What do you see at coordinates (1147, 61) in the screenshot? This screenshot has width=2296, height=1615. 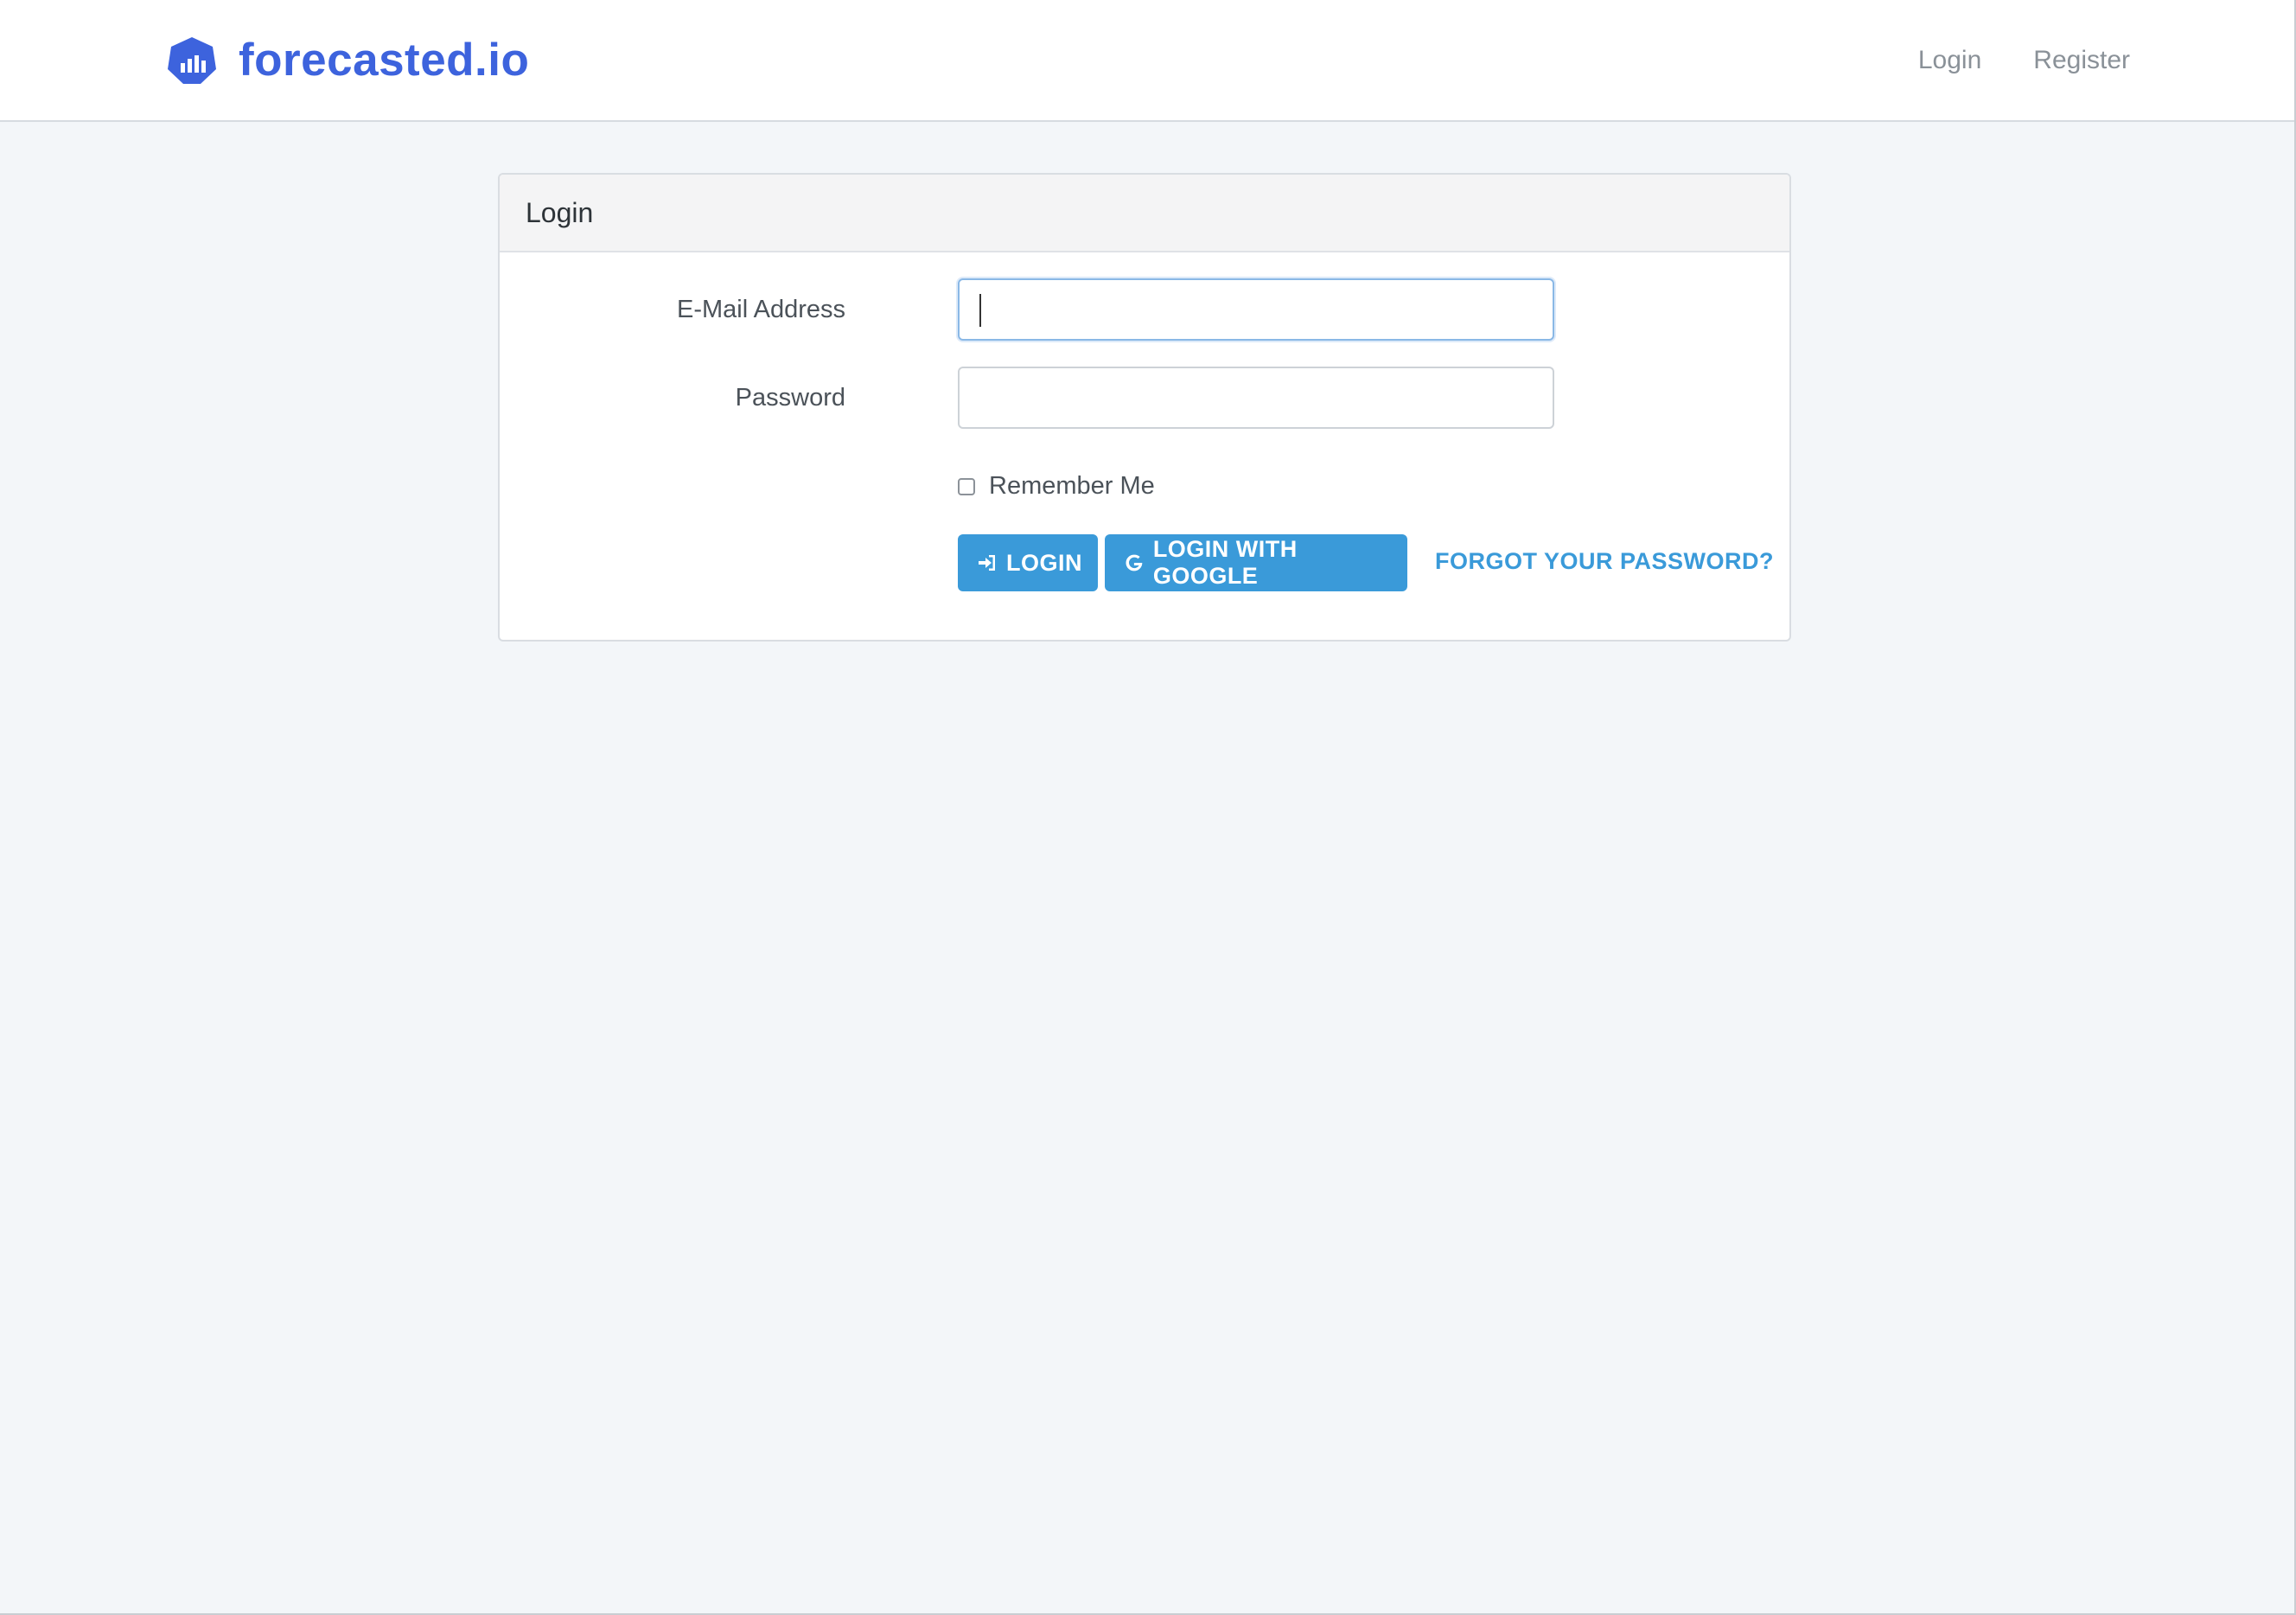 I see `top-navbar: forecasted.io Login Register` at bounding box center [1147, 61].